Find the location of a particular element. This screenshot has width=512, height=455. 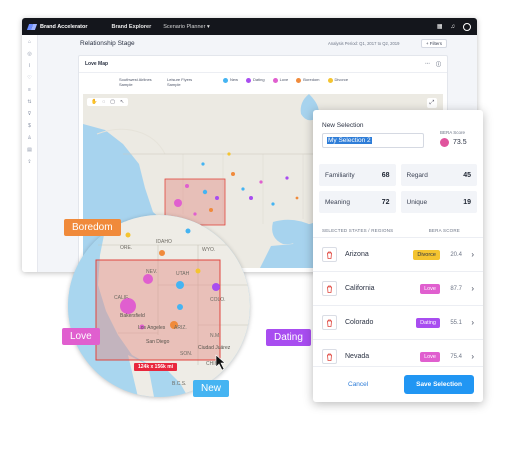

lasso-icon: ◌ is located at coordinates (103, 102).